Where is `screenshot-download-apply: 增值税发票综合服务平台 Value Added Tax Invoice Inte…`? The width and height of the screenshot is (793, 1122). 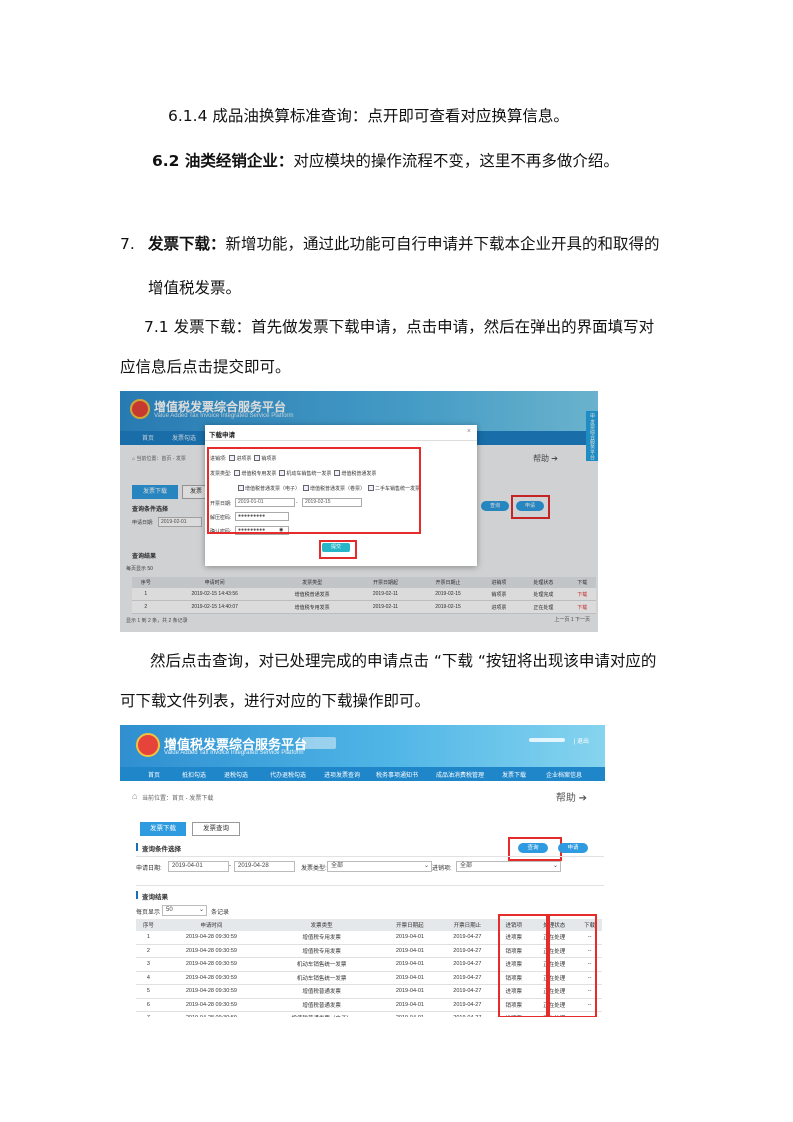
screenshot-download-apply: 增值税发票综合服务平台 Value Added Tax Invoice Inte… is located at coordinates (359, 511).